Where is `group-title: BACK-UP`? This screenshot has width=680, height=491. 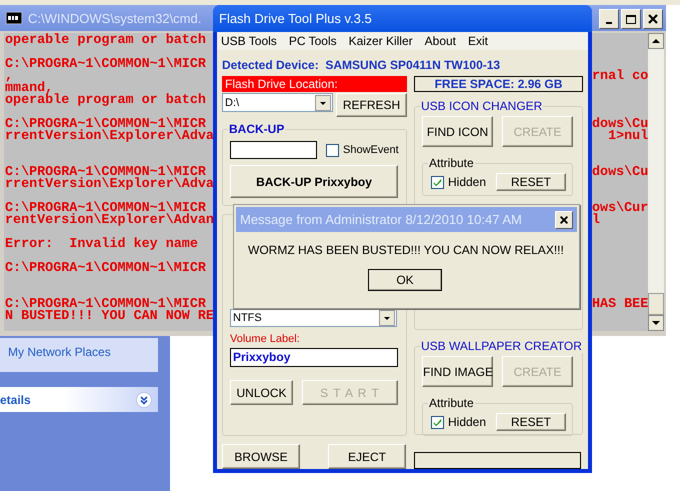
group-title: BACK-UP is located at coordinates (257, 129).